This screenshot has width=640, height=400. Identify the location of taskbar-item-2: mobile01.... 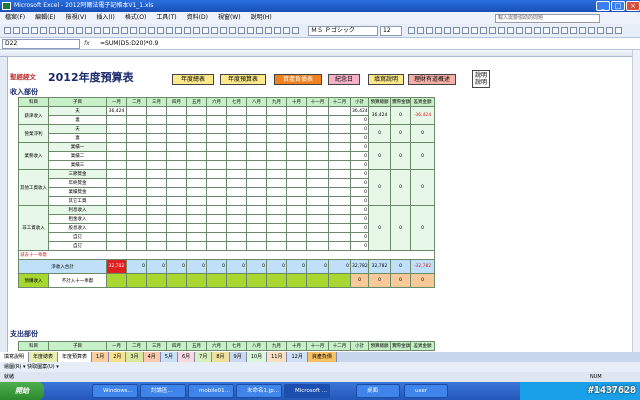
(211, 391).